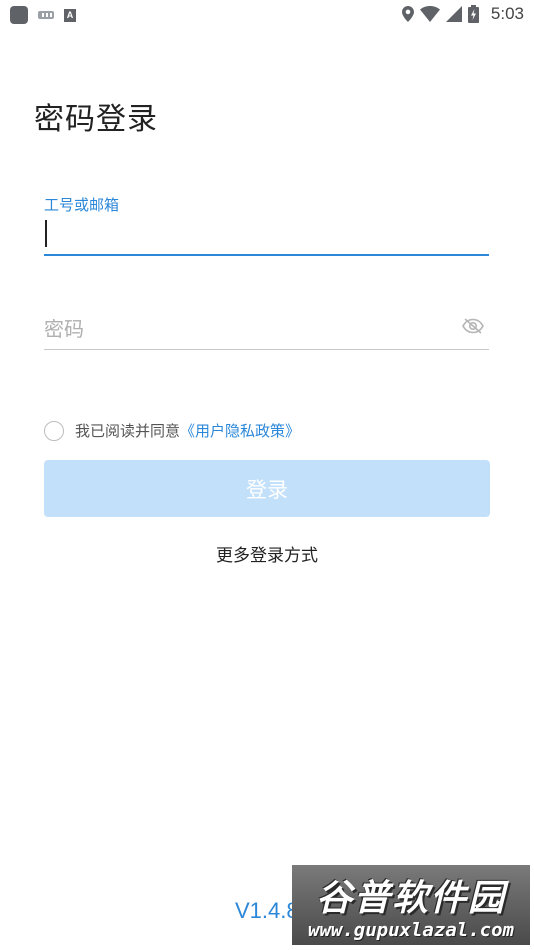 This screenshot has width=534, height=950. I want to click on login-button: 登录, so click(267, 488).